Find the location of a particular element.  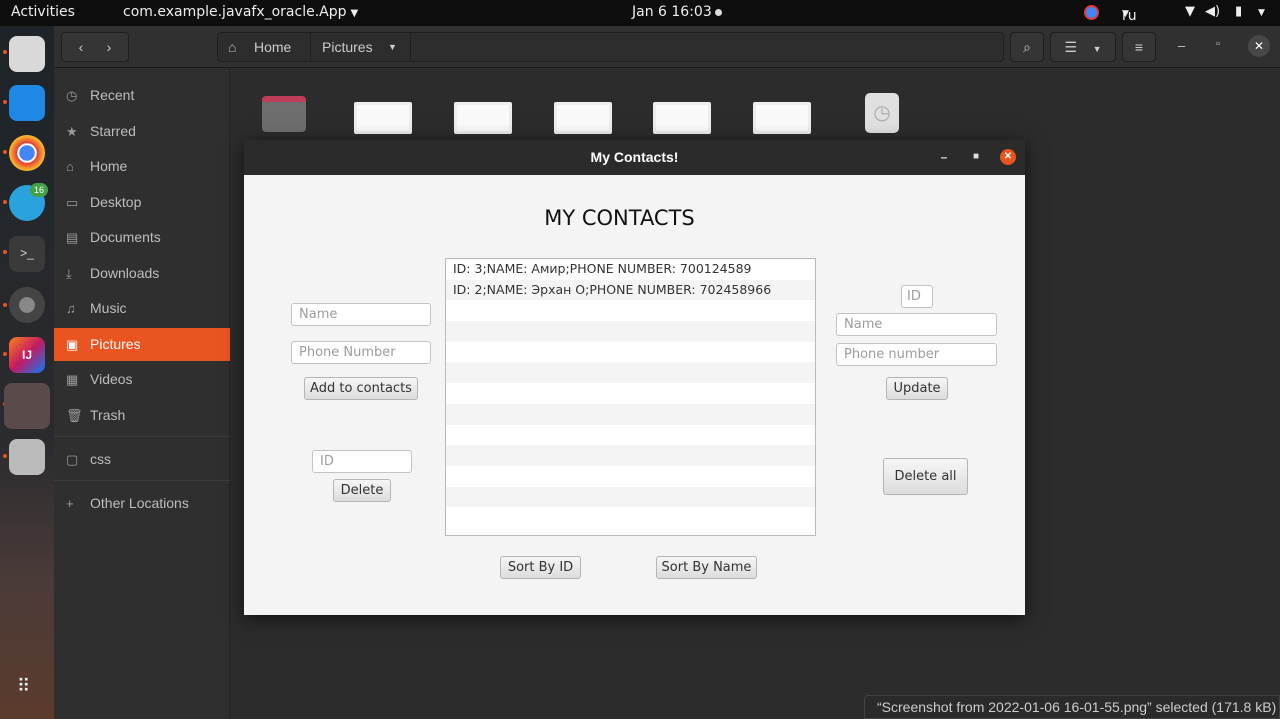

delete-all-button: Delete all is located at coordinates (925, 476).